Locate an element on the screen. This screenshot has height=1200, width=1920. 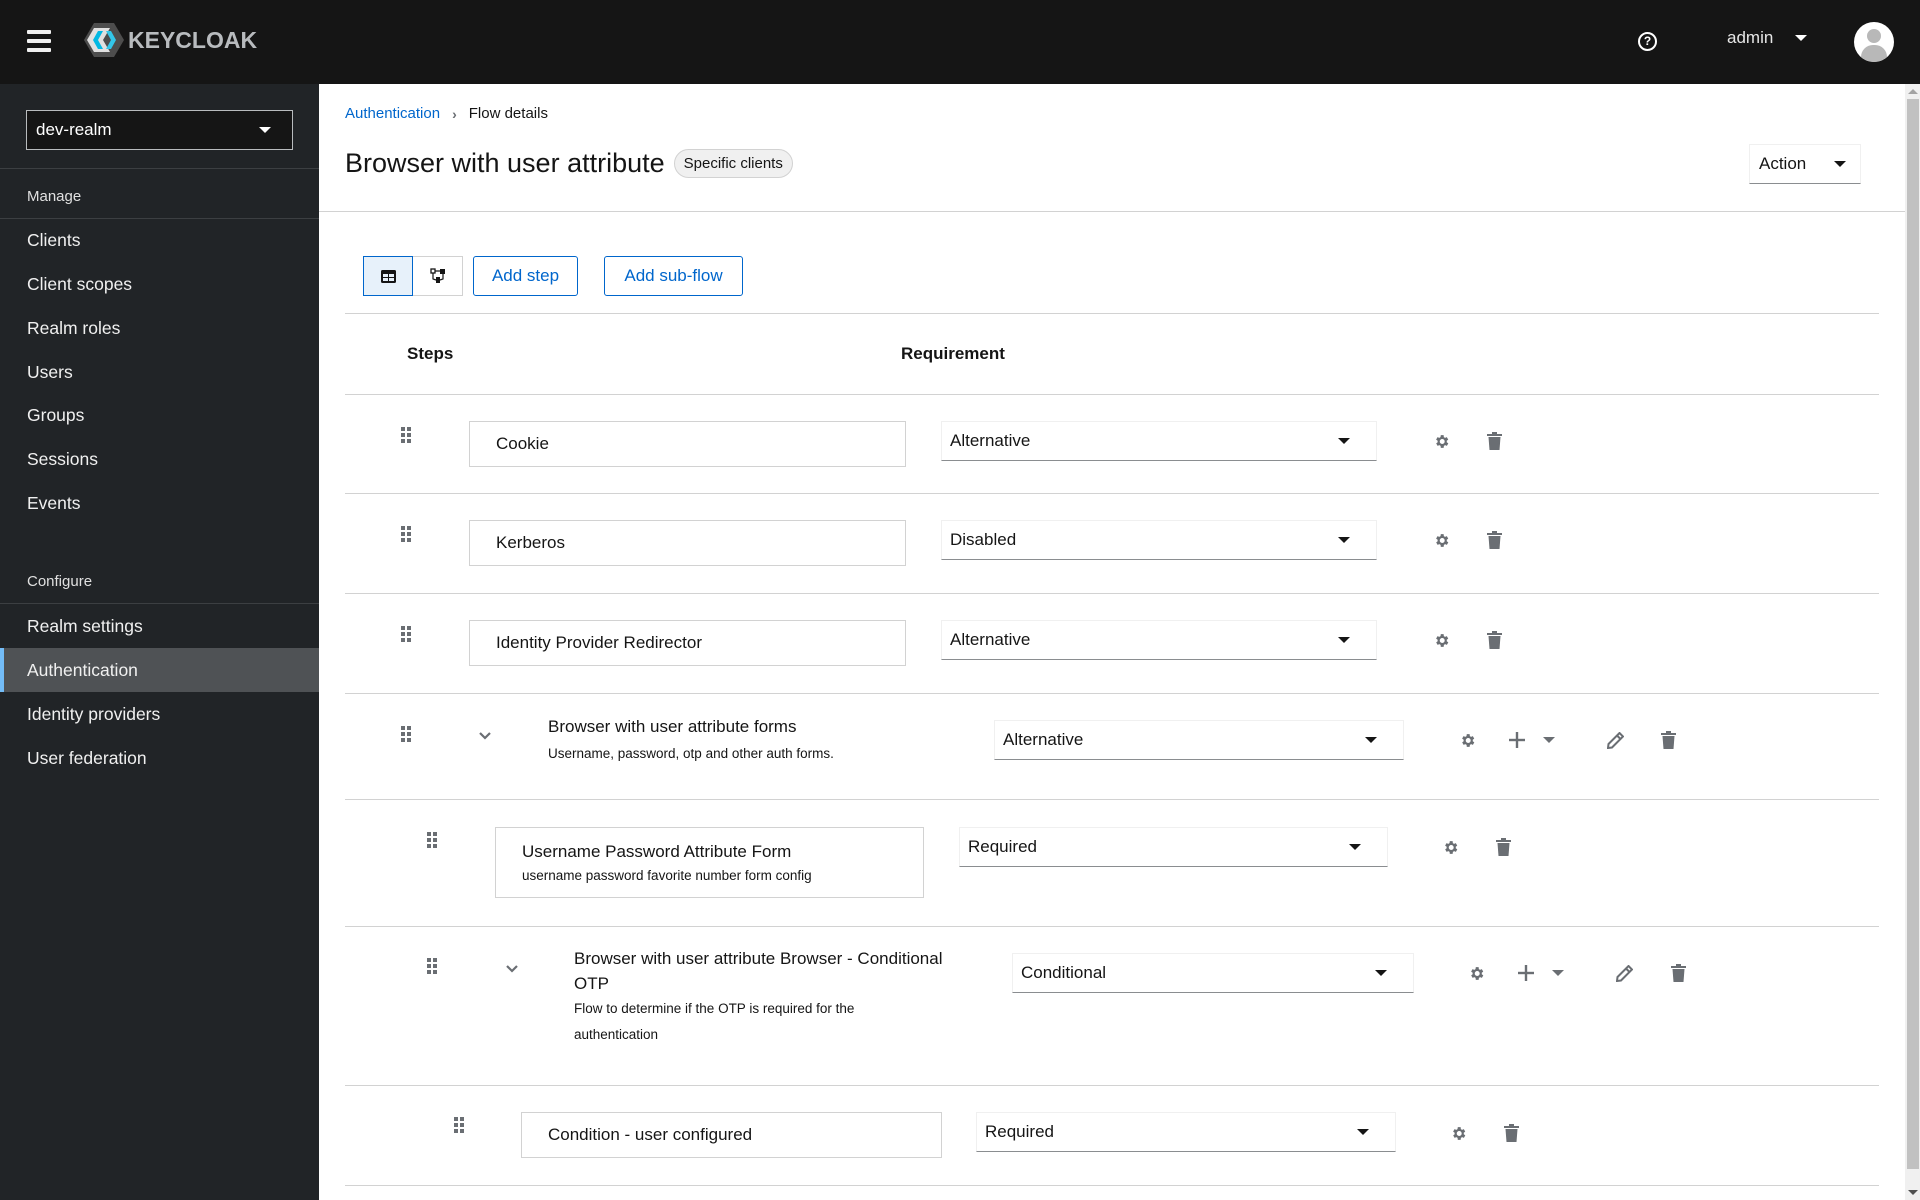
requirement-value: Disabled is located at coordinates (983, 539).